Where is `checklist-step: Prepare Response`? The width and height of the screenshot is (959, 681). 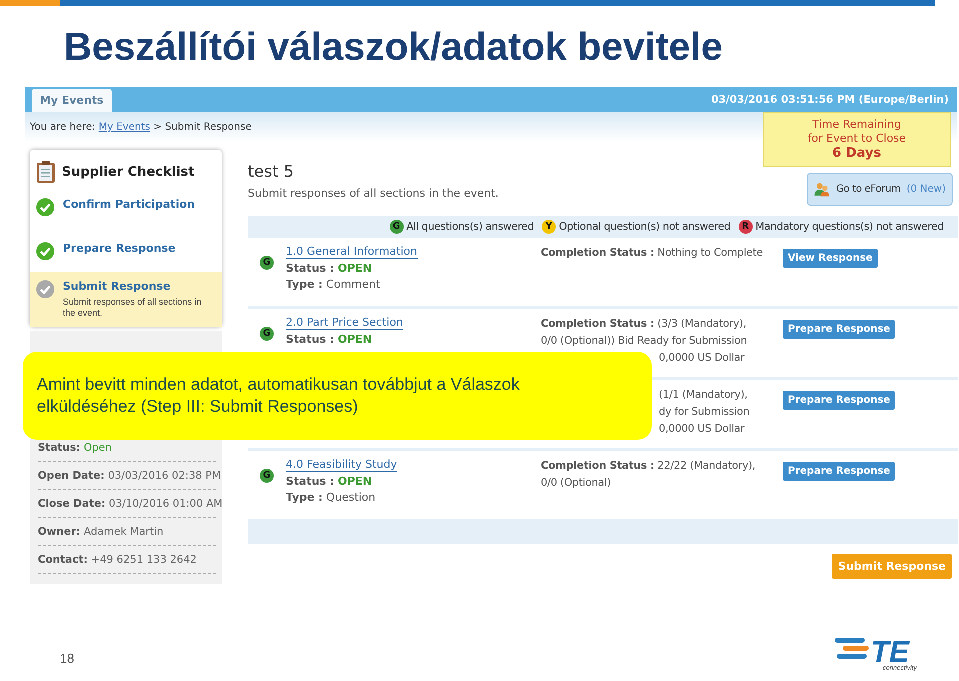
checklist-step: Prepare Response is located at coordinates (126, 250).